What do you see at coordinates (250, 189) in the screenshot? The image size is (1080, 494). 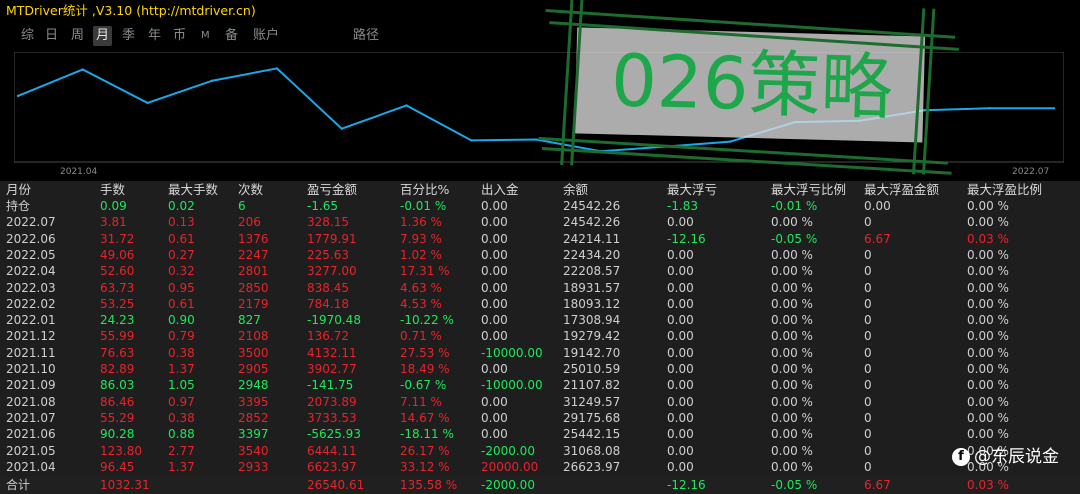 I see `column-header: 次数` at bounding box center [250, 189].